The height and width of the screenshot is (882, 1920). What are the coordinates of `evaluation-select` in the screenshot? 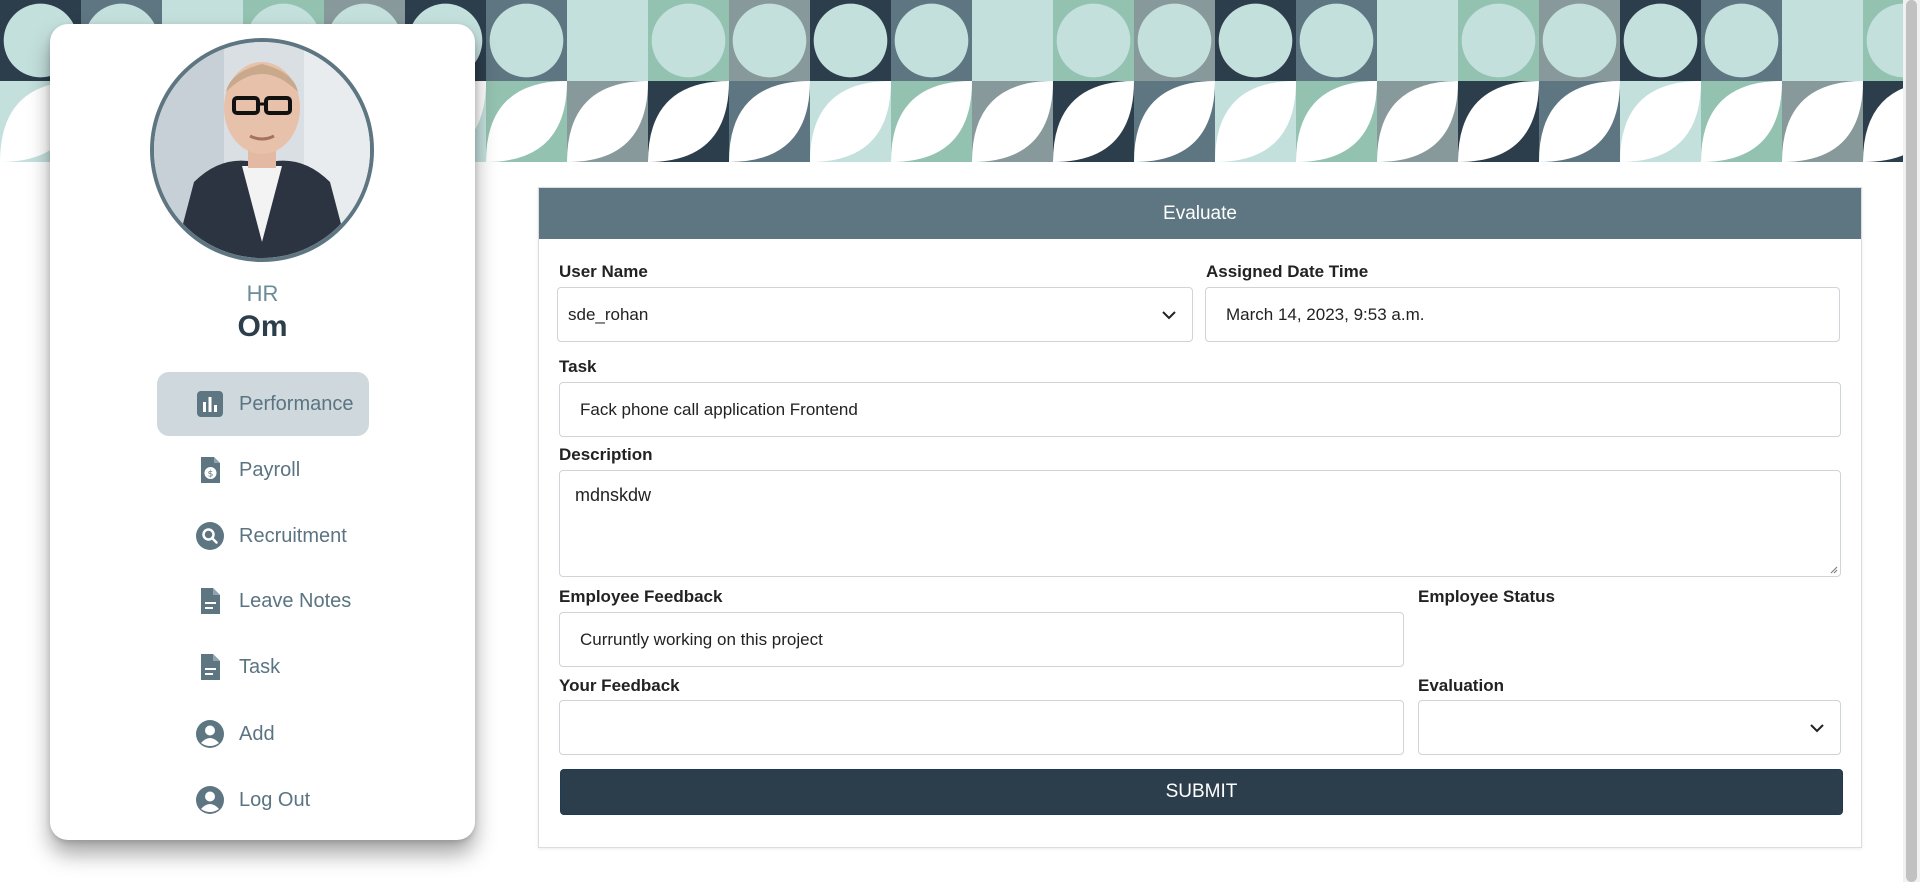 It's located at (1629, 727).